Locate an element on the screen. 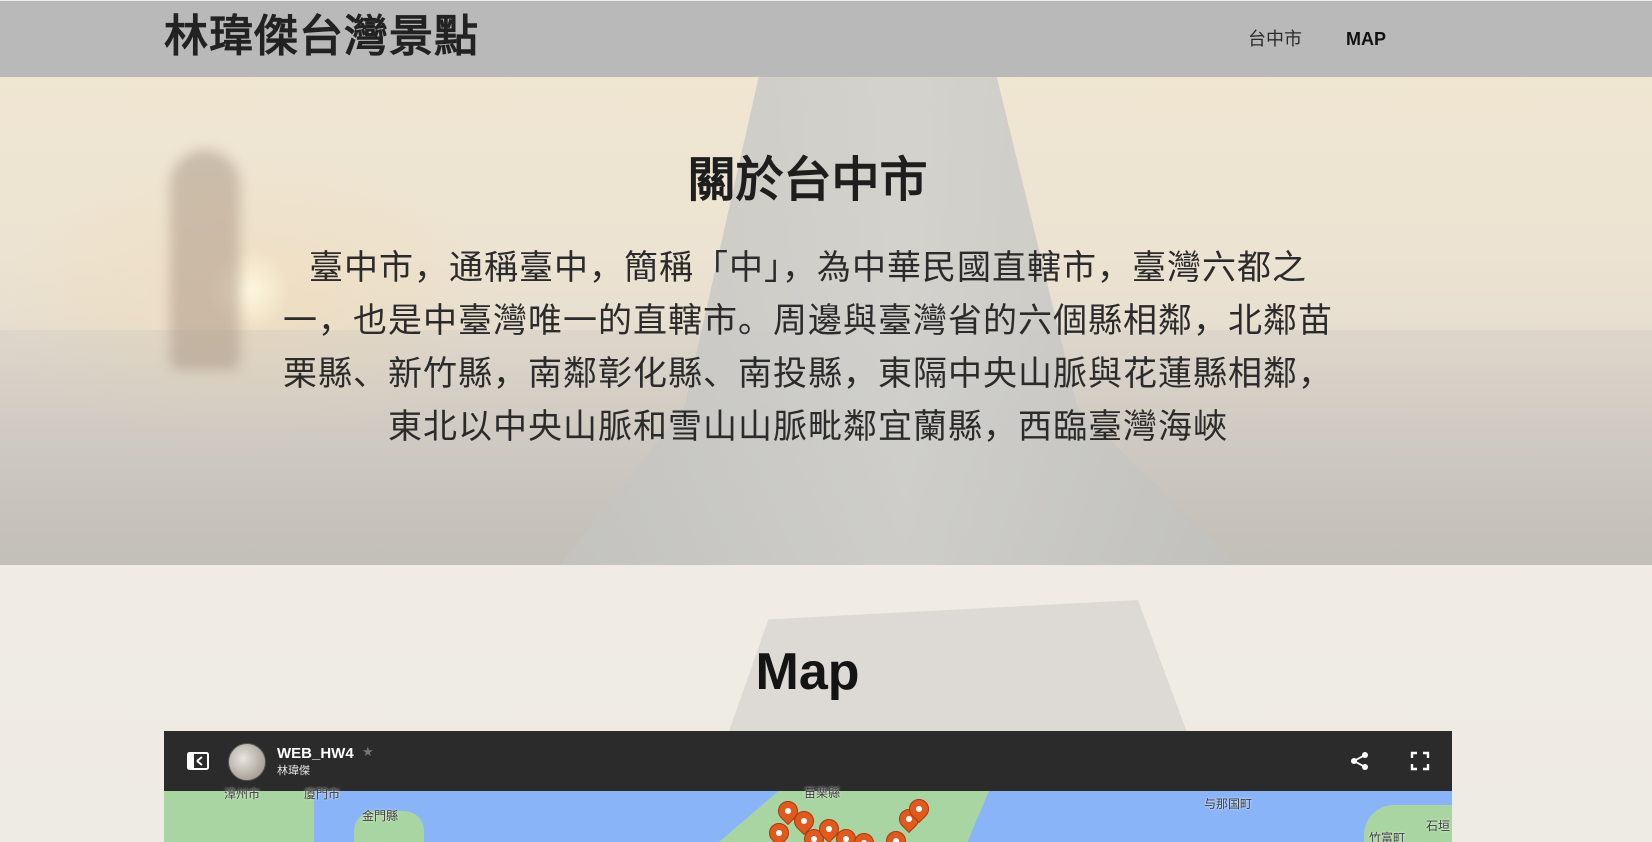 The image size is (1652, 842). place-label-xiamen: 廈門市 is located at coordinates (322, 794).